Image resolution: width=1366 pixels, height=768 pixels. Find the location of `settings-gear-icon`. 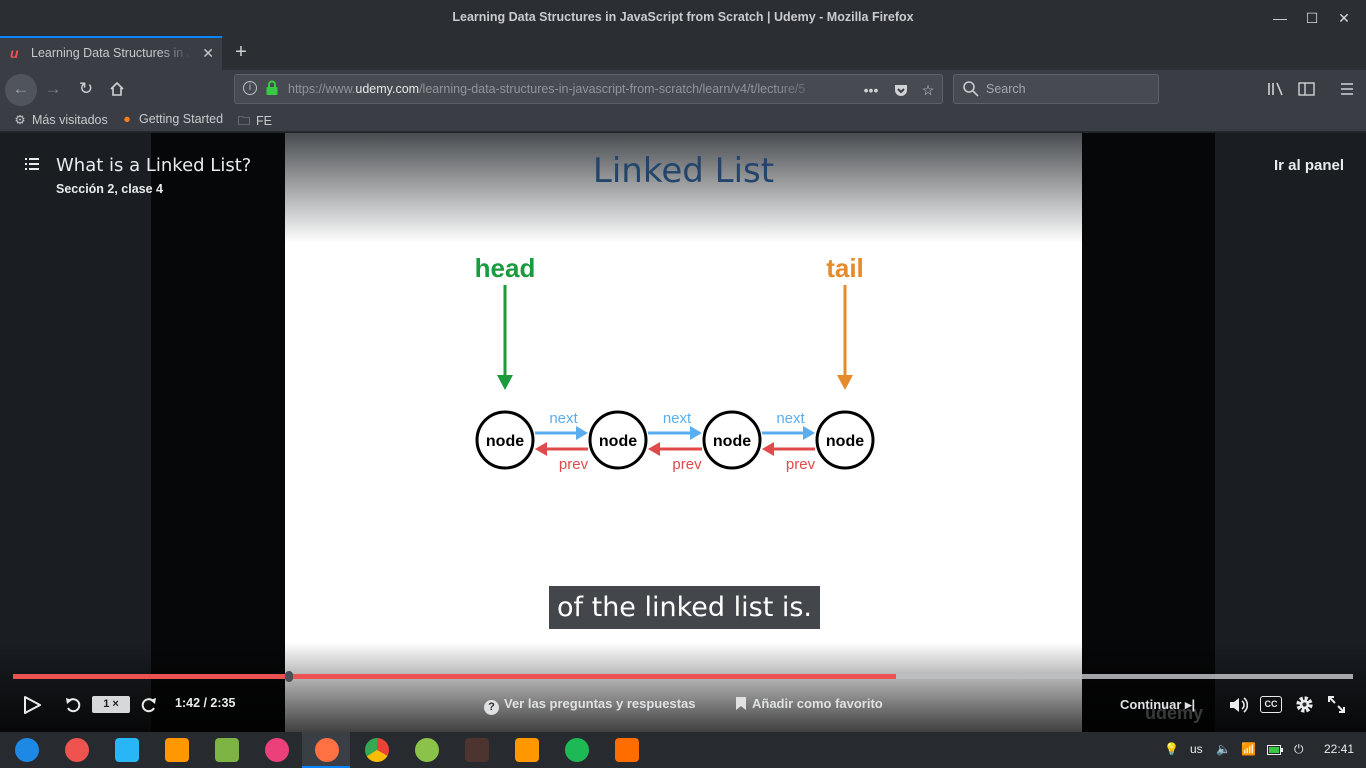

settings-gear-icon is located at coordinates (1304, 704).